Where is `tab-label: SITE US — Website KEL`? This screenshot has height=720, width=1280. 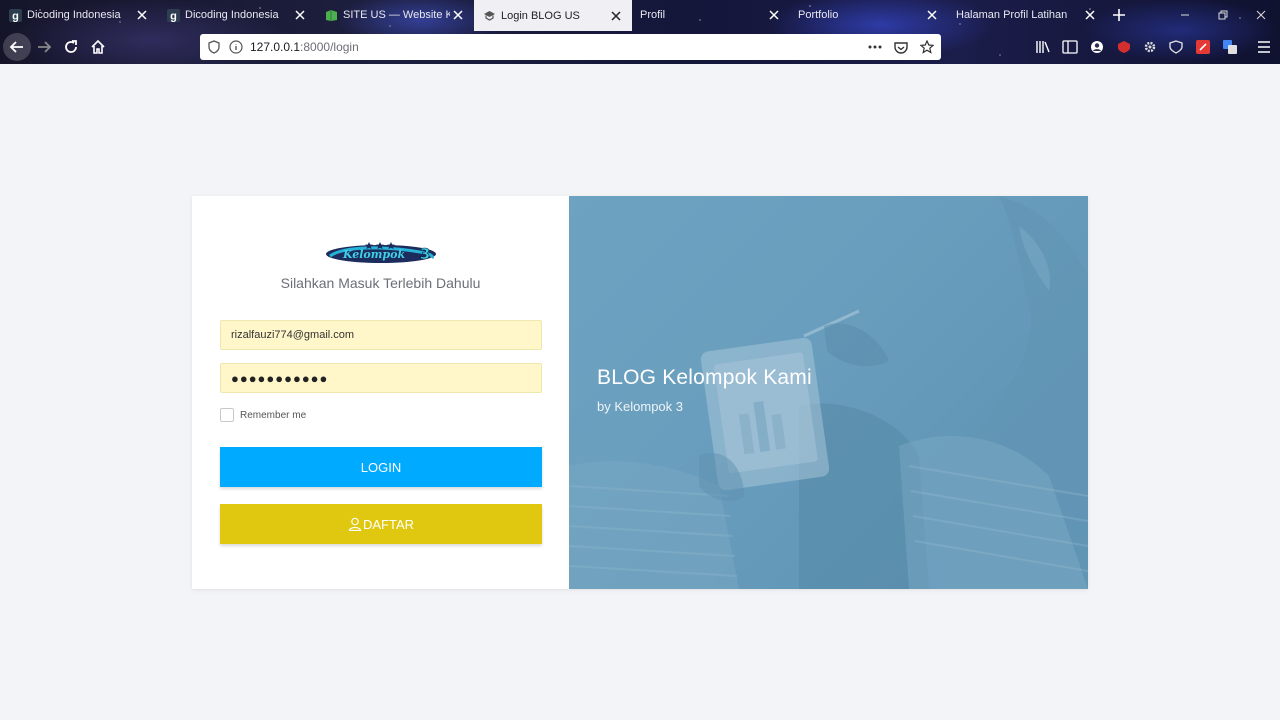 tab-label: SITE US — Website KEL is located at coordinates (396, 15).